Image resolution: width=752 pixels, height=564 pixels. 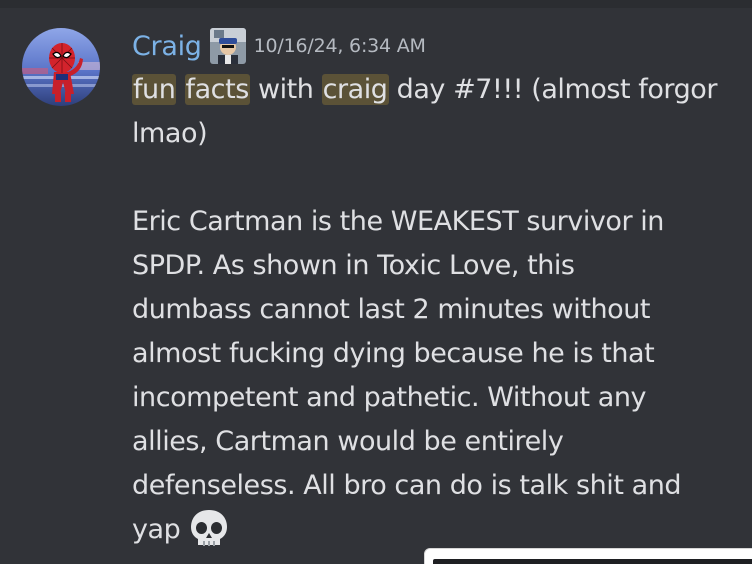 I want to click on highlighted-word-facts: facts, so click(x=217, y=89).